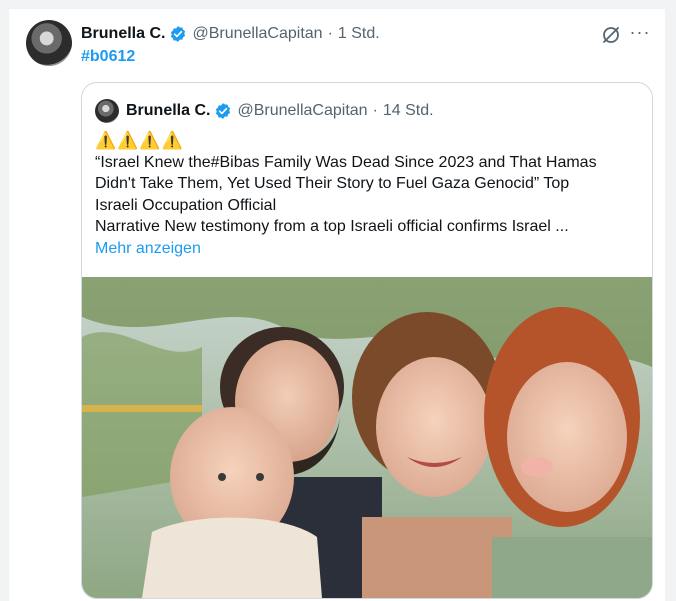 This screenshot has width=676, height=601. Describe the element at coordinates (408, 111) in the screenshot. I see `quoted-timestamp: 14 Std.` at that location.